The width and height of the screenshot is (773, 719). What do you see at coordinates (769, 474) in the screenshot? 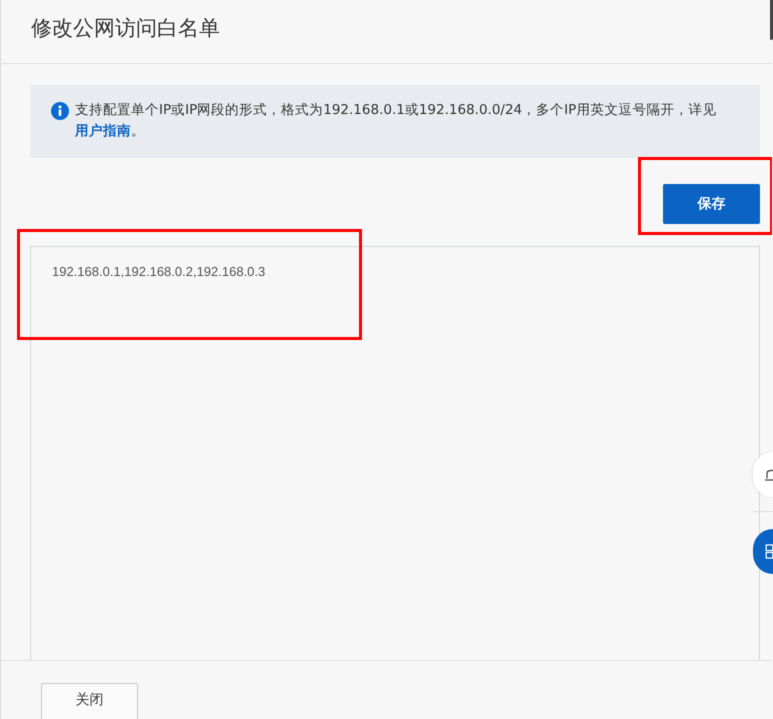
I see `bell-icon` at bounding box center [769, 474].